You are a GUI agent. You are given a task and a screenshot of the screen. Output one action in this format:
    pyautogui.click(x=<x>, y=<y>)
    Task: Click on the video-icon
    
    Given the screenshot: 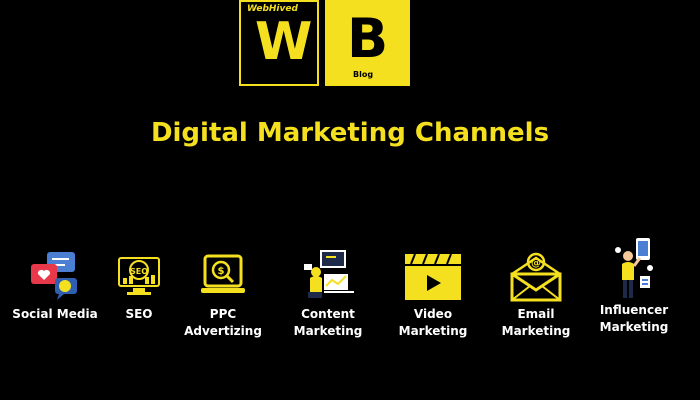 What is the action you would take?
    pyautogui.click(x=433, y=276)
    